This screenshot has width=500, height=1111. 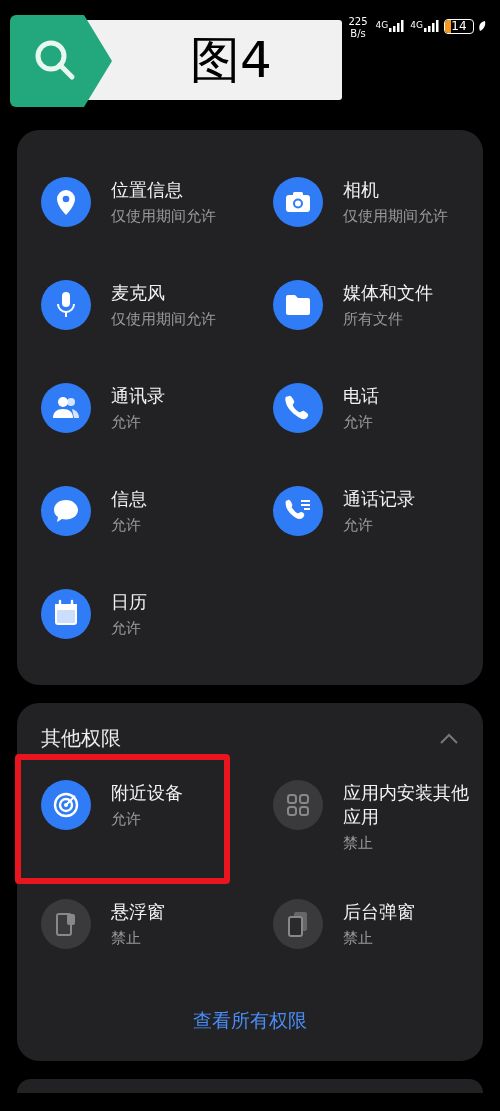 I want to click on leaf-icon, so click(x=482, y=26).